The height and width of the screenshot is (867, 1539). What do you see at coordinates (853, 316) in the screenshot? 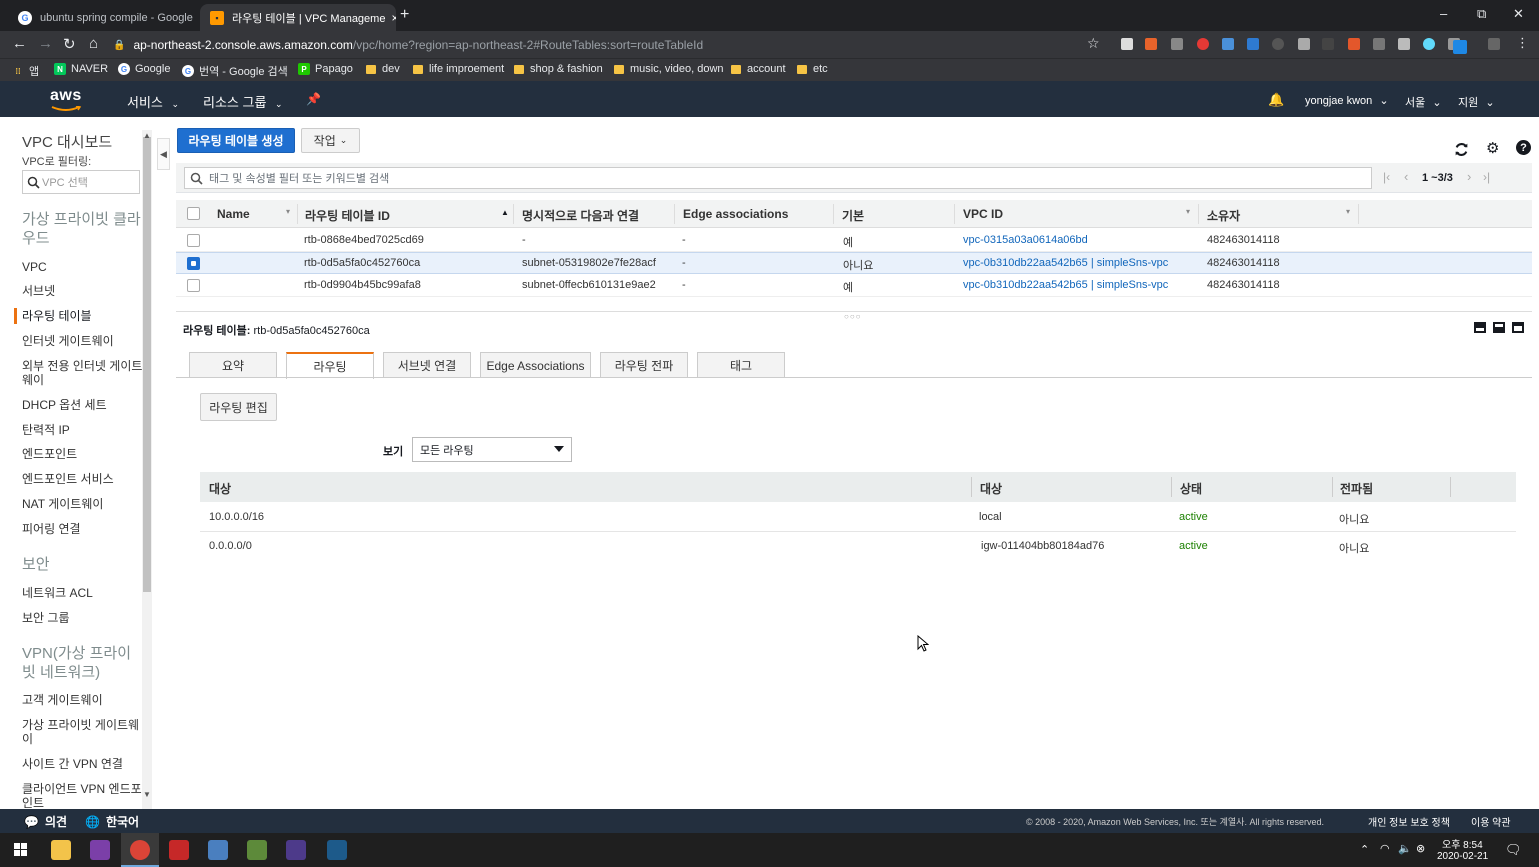
I see `splitter-handle-icon: ○○○` at bounding box center [853, 316].